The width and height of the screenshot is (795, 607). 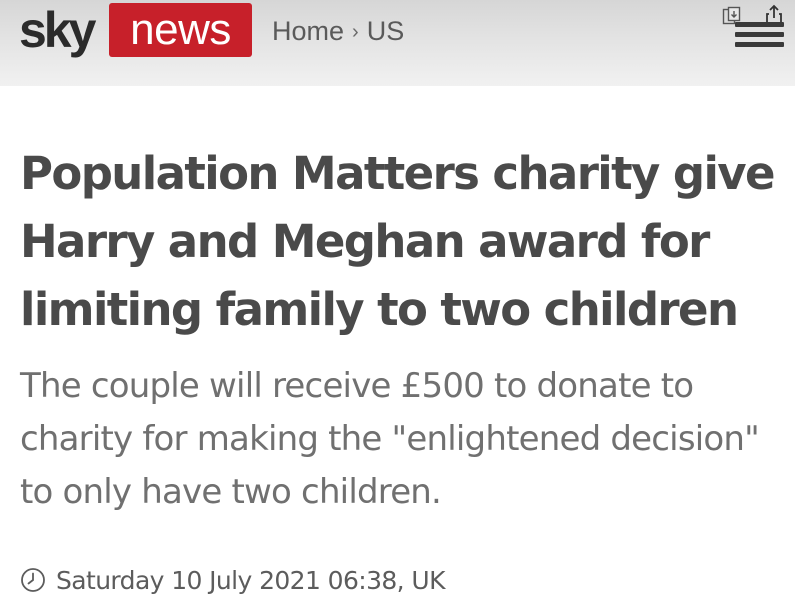 I want to click on news-logo-badge: news, so click(x=180, y=30).